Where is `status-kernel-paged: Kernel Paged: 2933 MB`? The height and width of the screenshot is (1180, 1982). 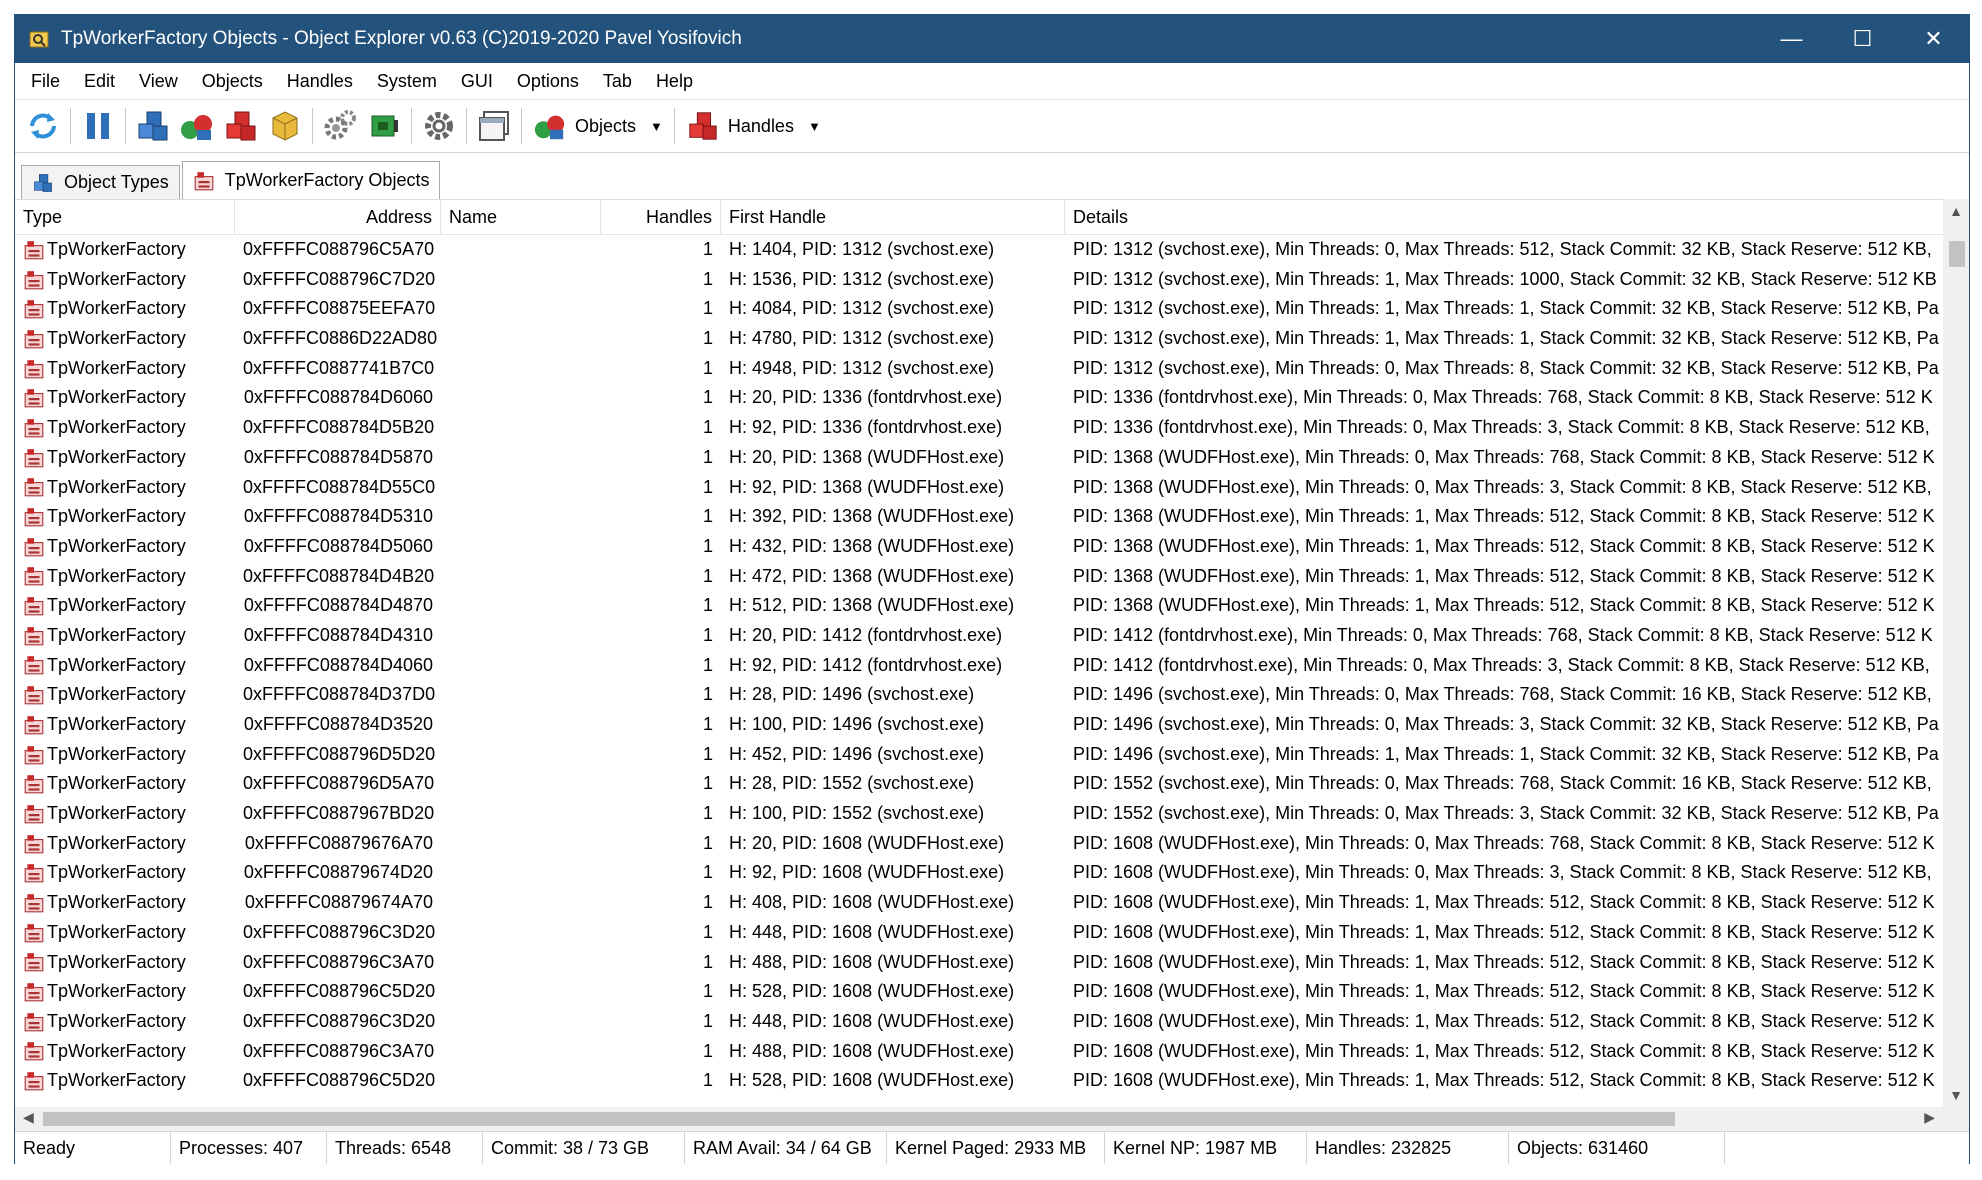
status-kernel-paged: Kernel Paged: 2933 MB is located at coordinates (996, 1148).